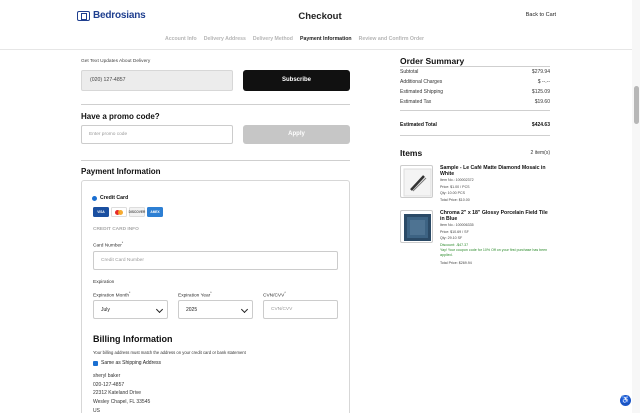 This screenshot has width=640, height=413. Describe the element at coordinates (137, 212) in the screenshot. I see `discover-icon: DISCOVER` at that location.